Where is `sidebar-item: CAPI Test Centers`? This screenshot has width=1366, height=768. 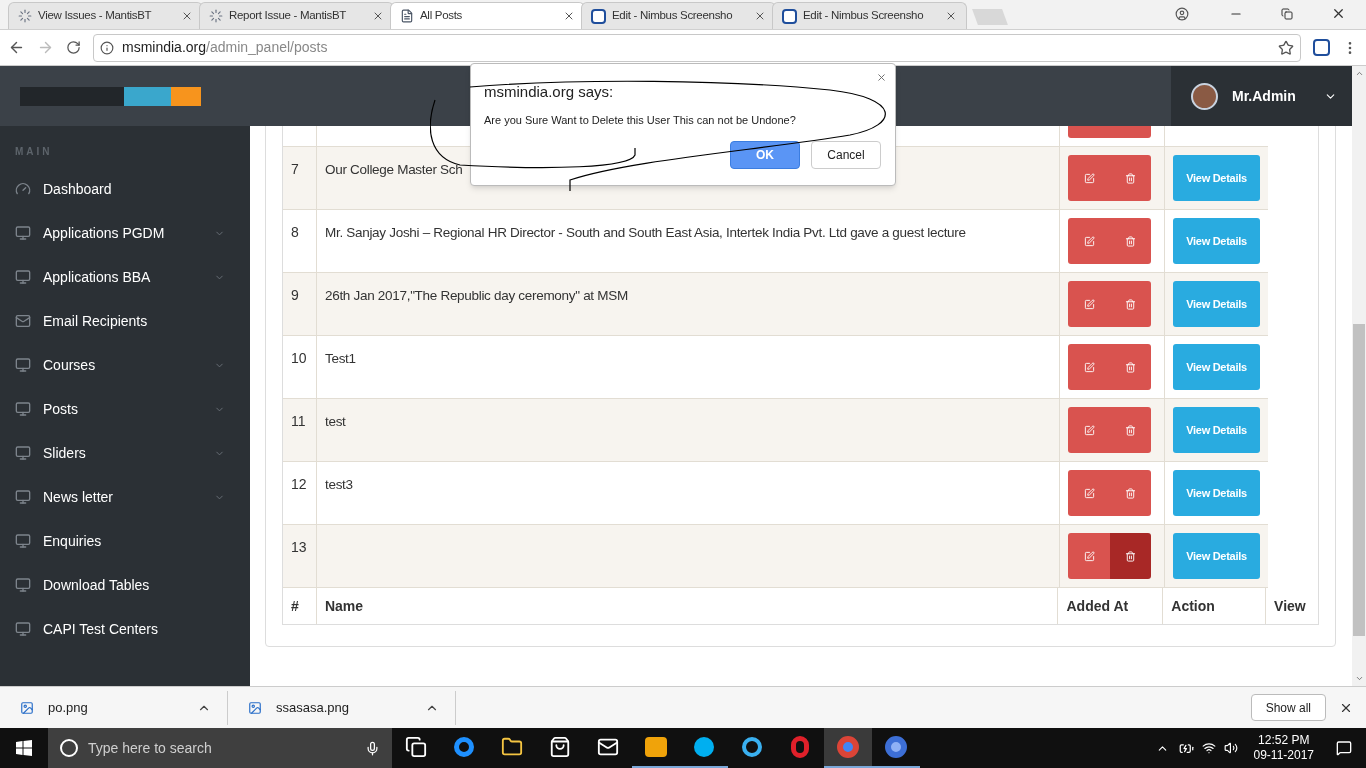
sidebar-item: CAPI Test Centers is located at coordinates (125, 629).